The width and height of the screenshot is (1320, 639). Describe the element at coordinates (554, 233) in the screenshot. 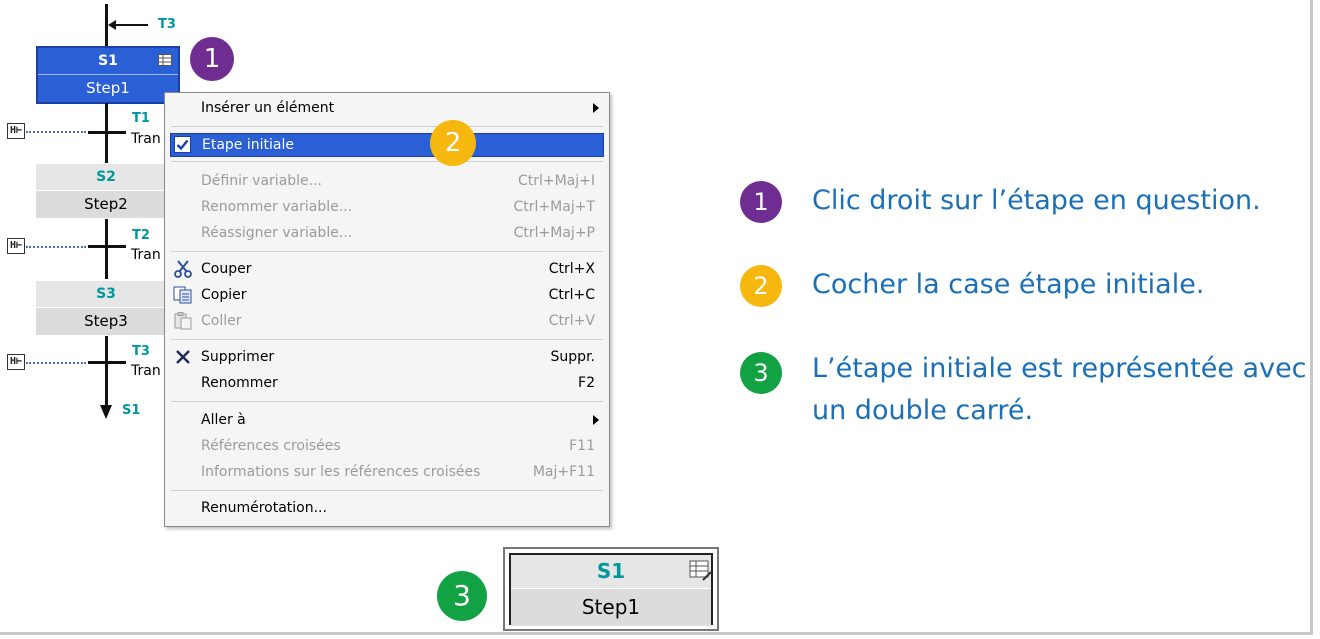

I see `menu-item-shortcut: Ctrl+Maj+P` at that location.